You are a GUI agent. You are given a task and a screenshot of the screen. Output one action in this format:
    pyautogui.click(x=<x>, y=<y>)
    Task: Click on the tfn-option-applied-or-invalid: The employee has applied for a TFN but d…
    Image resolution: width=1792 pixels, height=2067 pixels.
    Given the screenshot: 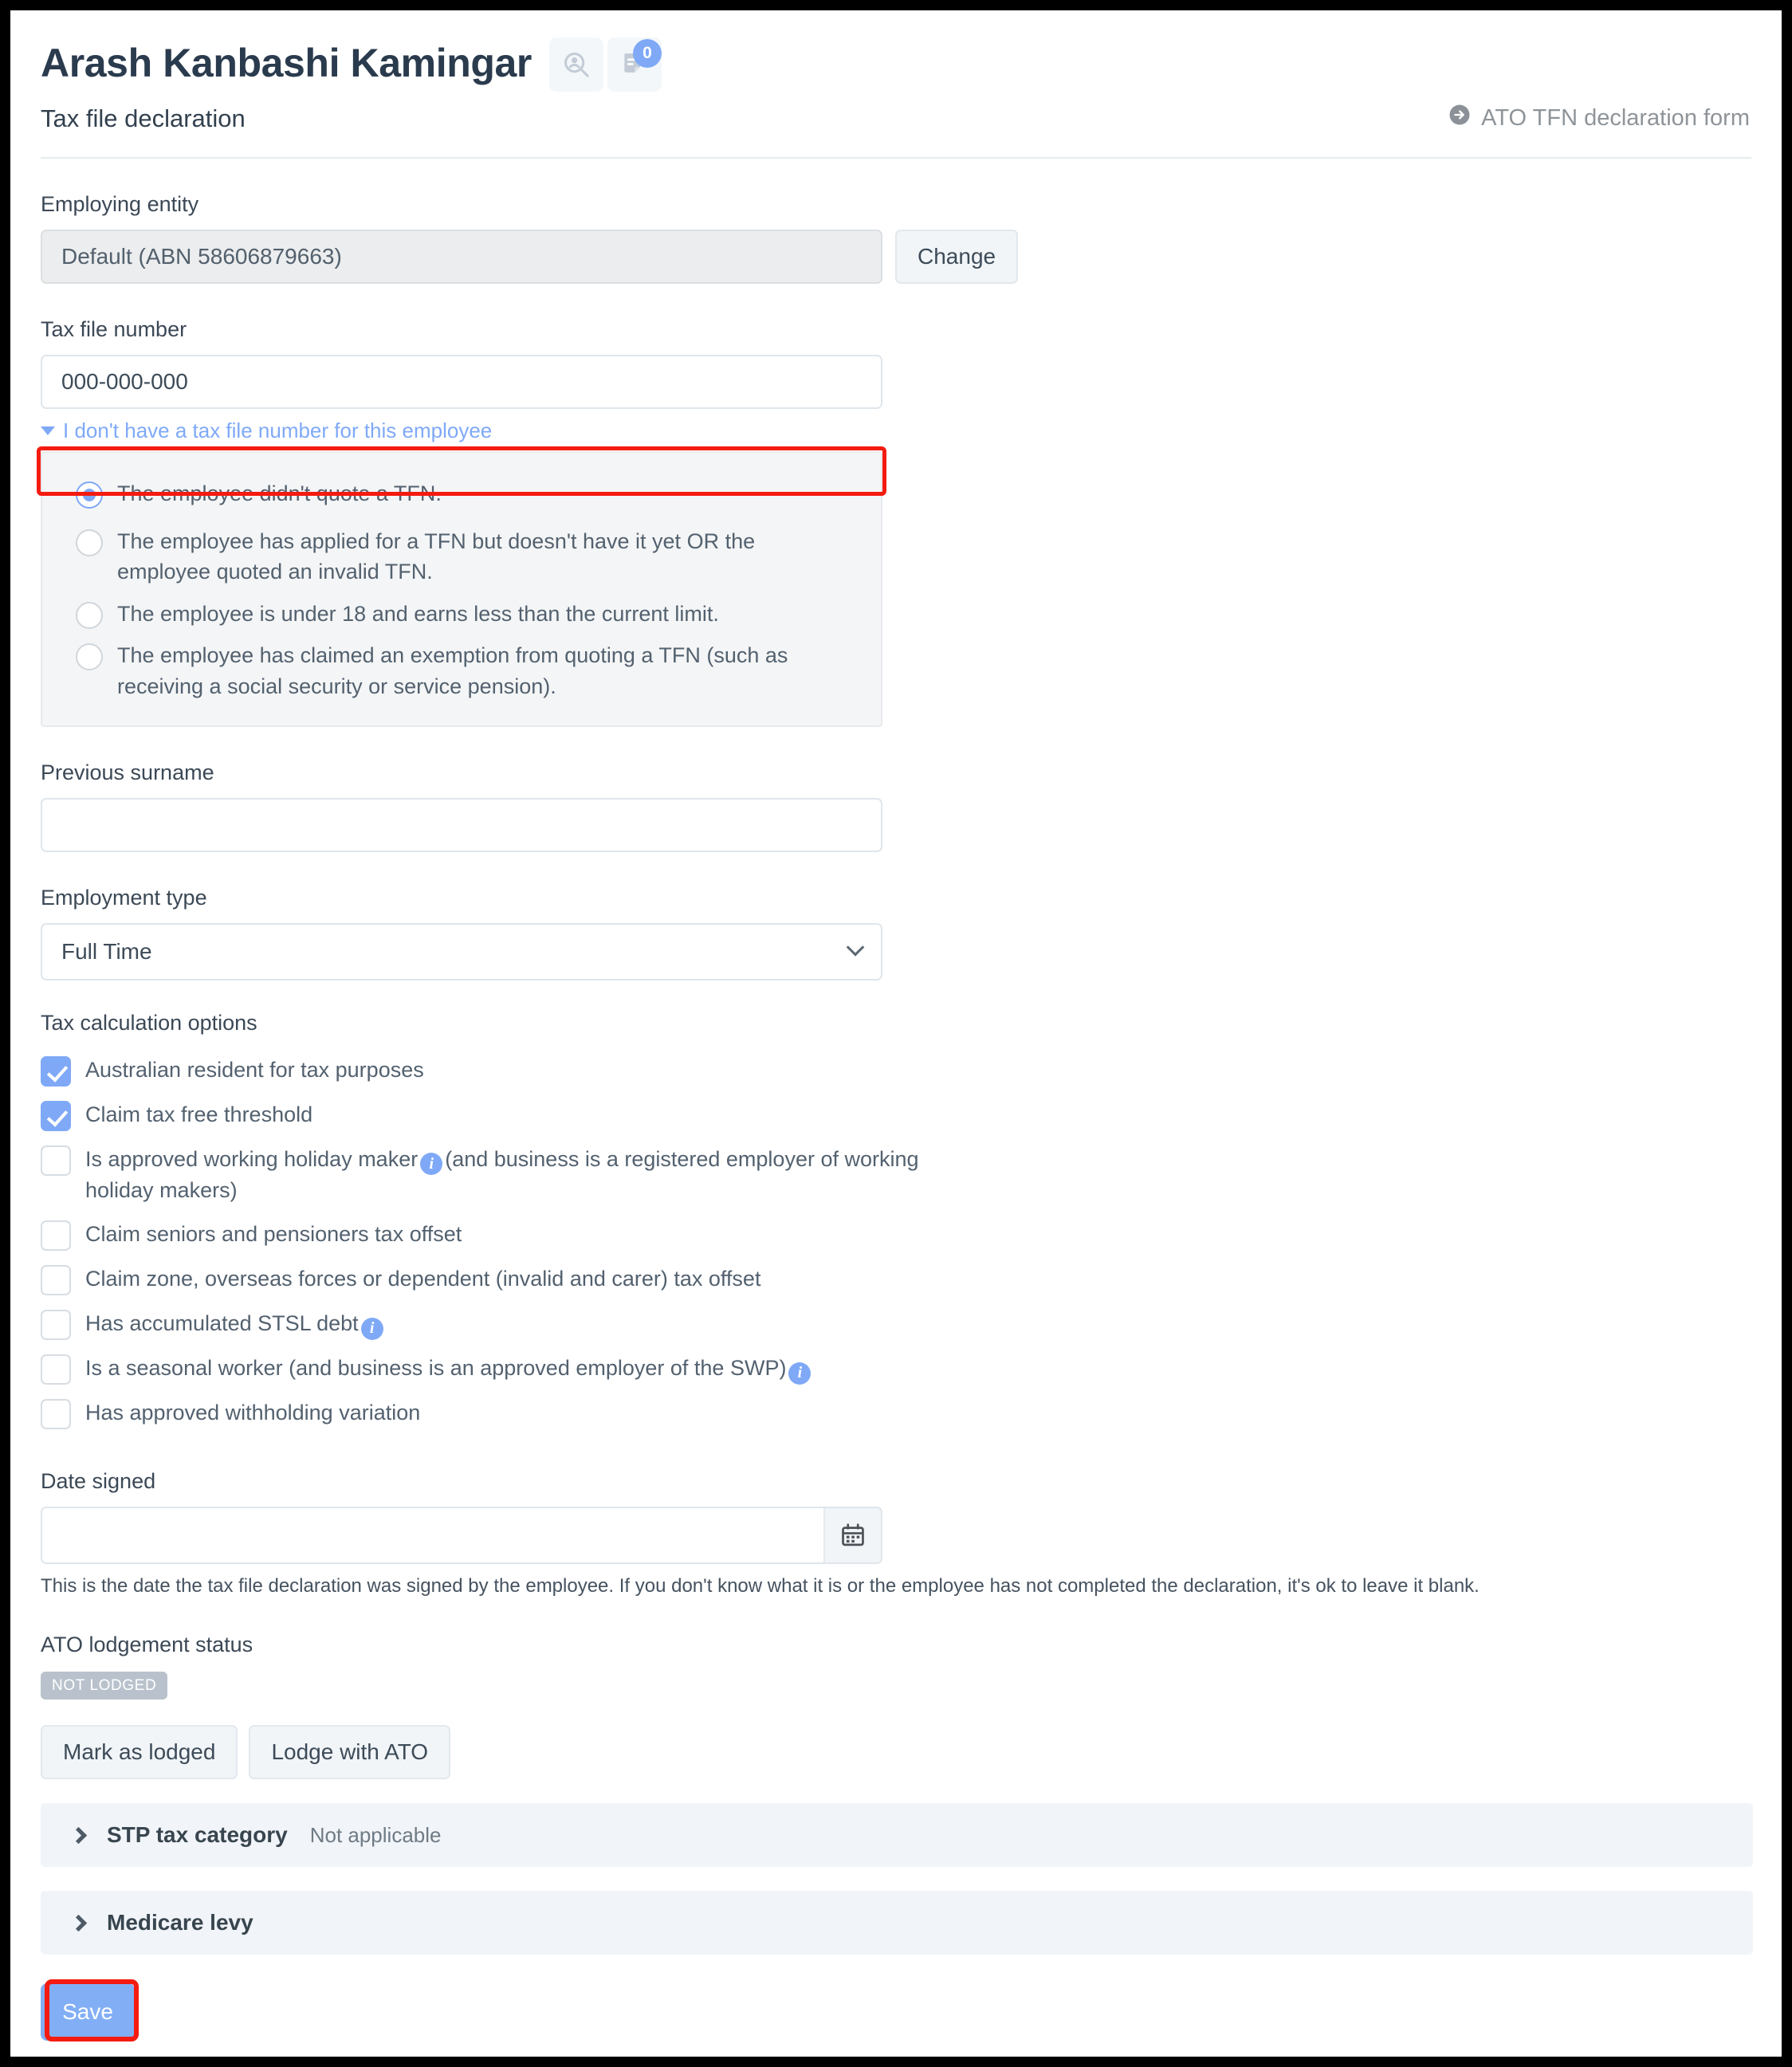 What is the action you would take?
    pyautogui.click(x=461, y=557)
    